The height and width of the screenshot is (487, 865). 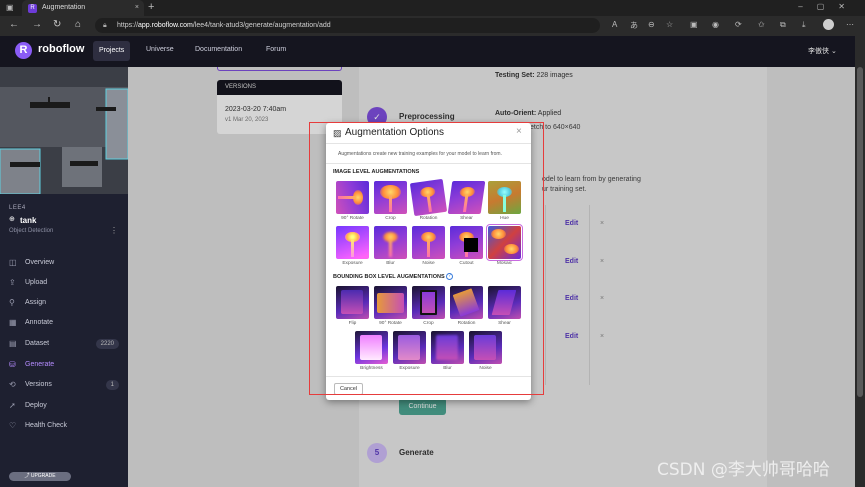 I want to click on sidebar-item-deploy: ➚ Deploy, so click(x=64, y=406).